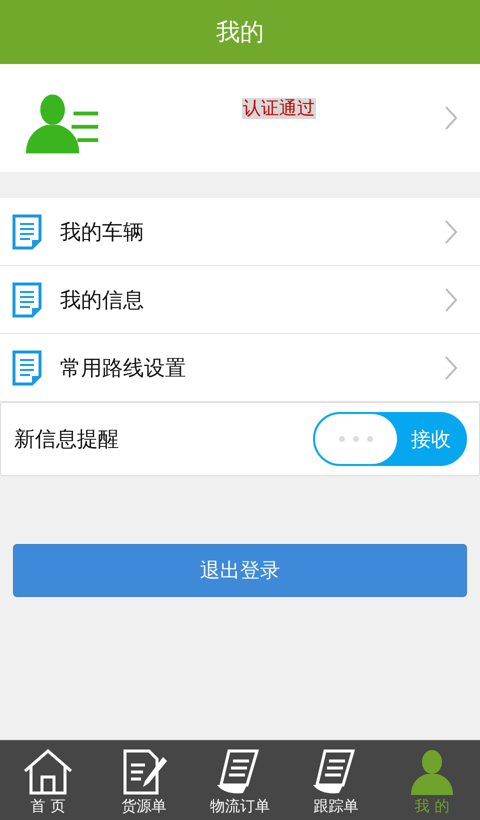 This screenshot has height=820, width=480. What do you see at coordinates (240, 300) in the screenshot?
I see `menu-item: 我的信息` at bounding box center [240, 300].